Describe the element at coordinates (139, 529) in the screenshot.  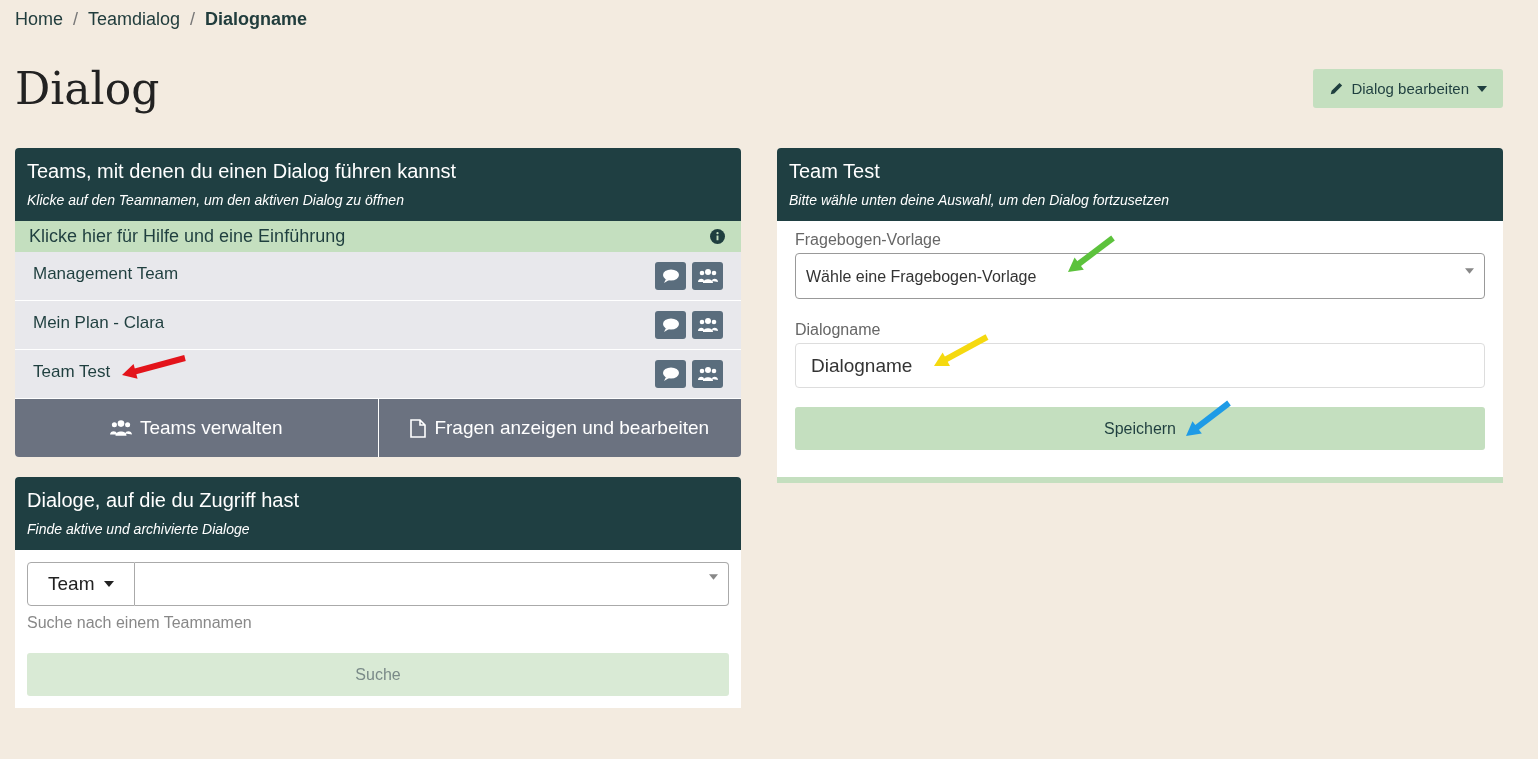
I see `card-subtitle: Finde aktive und archivierte Dialoge` at that location.